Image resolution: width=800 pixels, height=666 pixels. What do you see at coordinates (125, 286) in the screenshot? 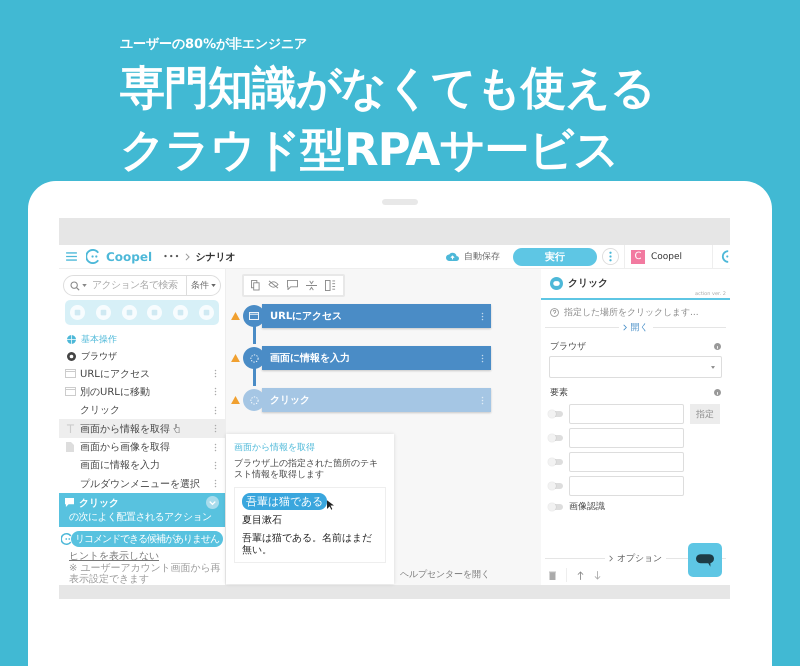
I see `search-field: アクション名で検索` at bounding box center [125, 286].